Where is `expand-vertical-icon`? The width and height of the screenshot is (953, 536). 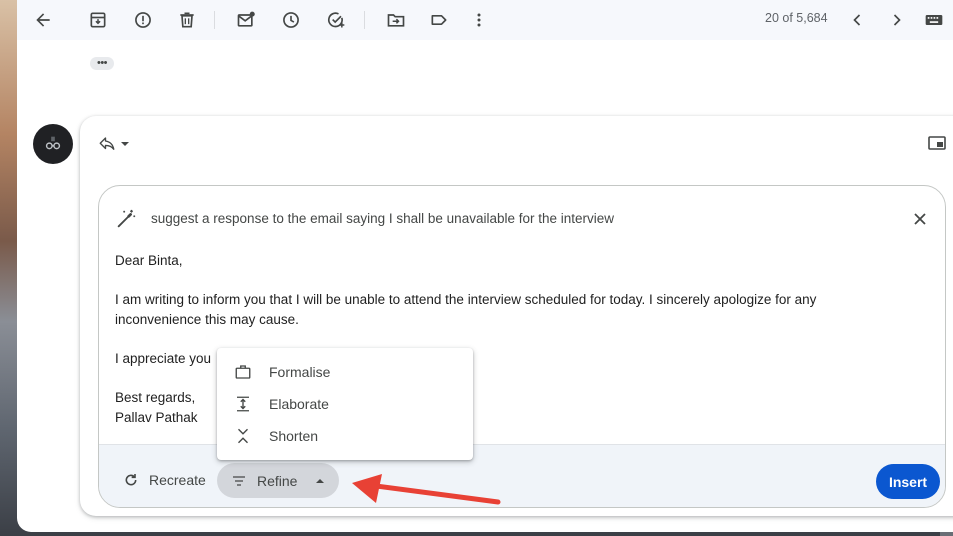 expand-vertical-icon is located at coordinates (243, 404).